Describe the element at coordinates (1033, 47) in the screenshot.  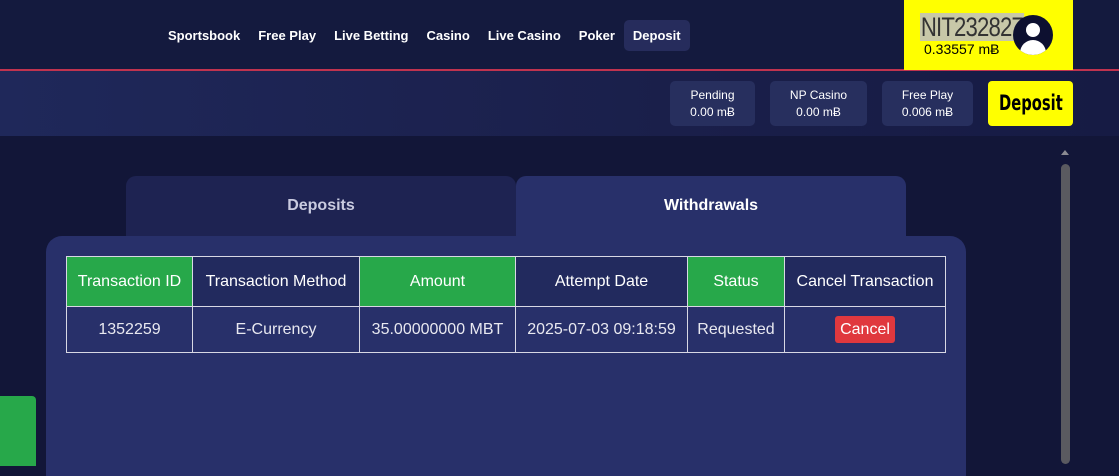
I see `avatar-body` at that location.